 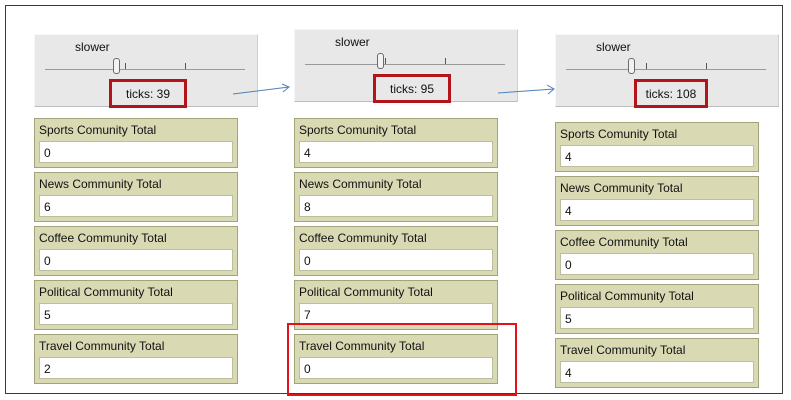 I want to click on speed-control: slower ticks: 95, so click(x=406, y=66).